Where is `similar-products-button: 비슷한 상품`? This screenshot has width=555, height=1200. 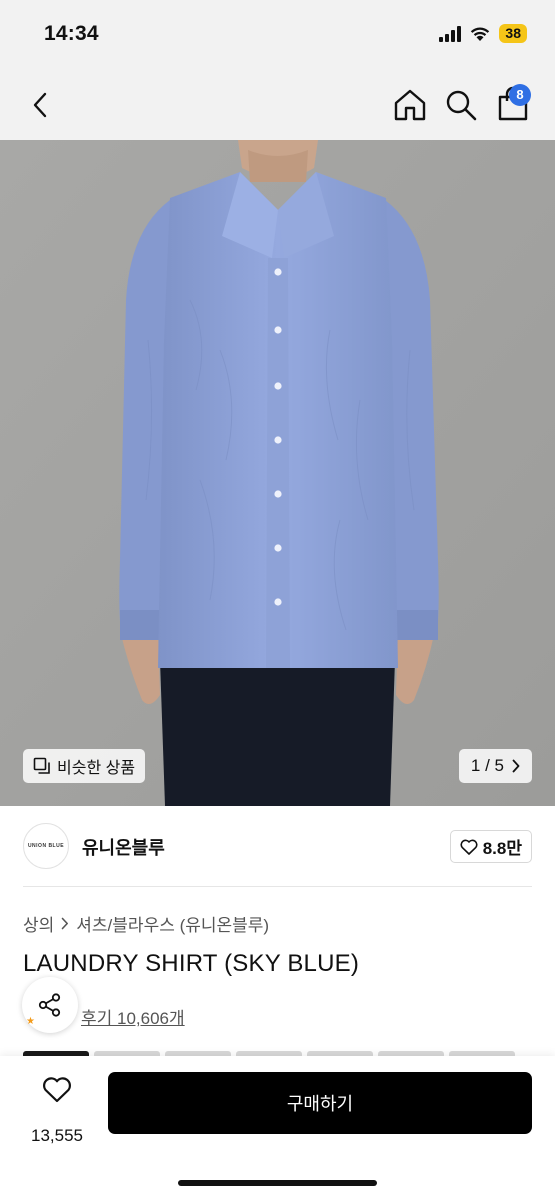 similar-products-button: 비슷한 상품 is located at coordinates (84, 766).